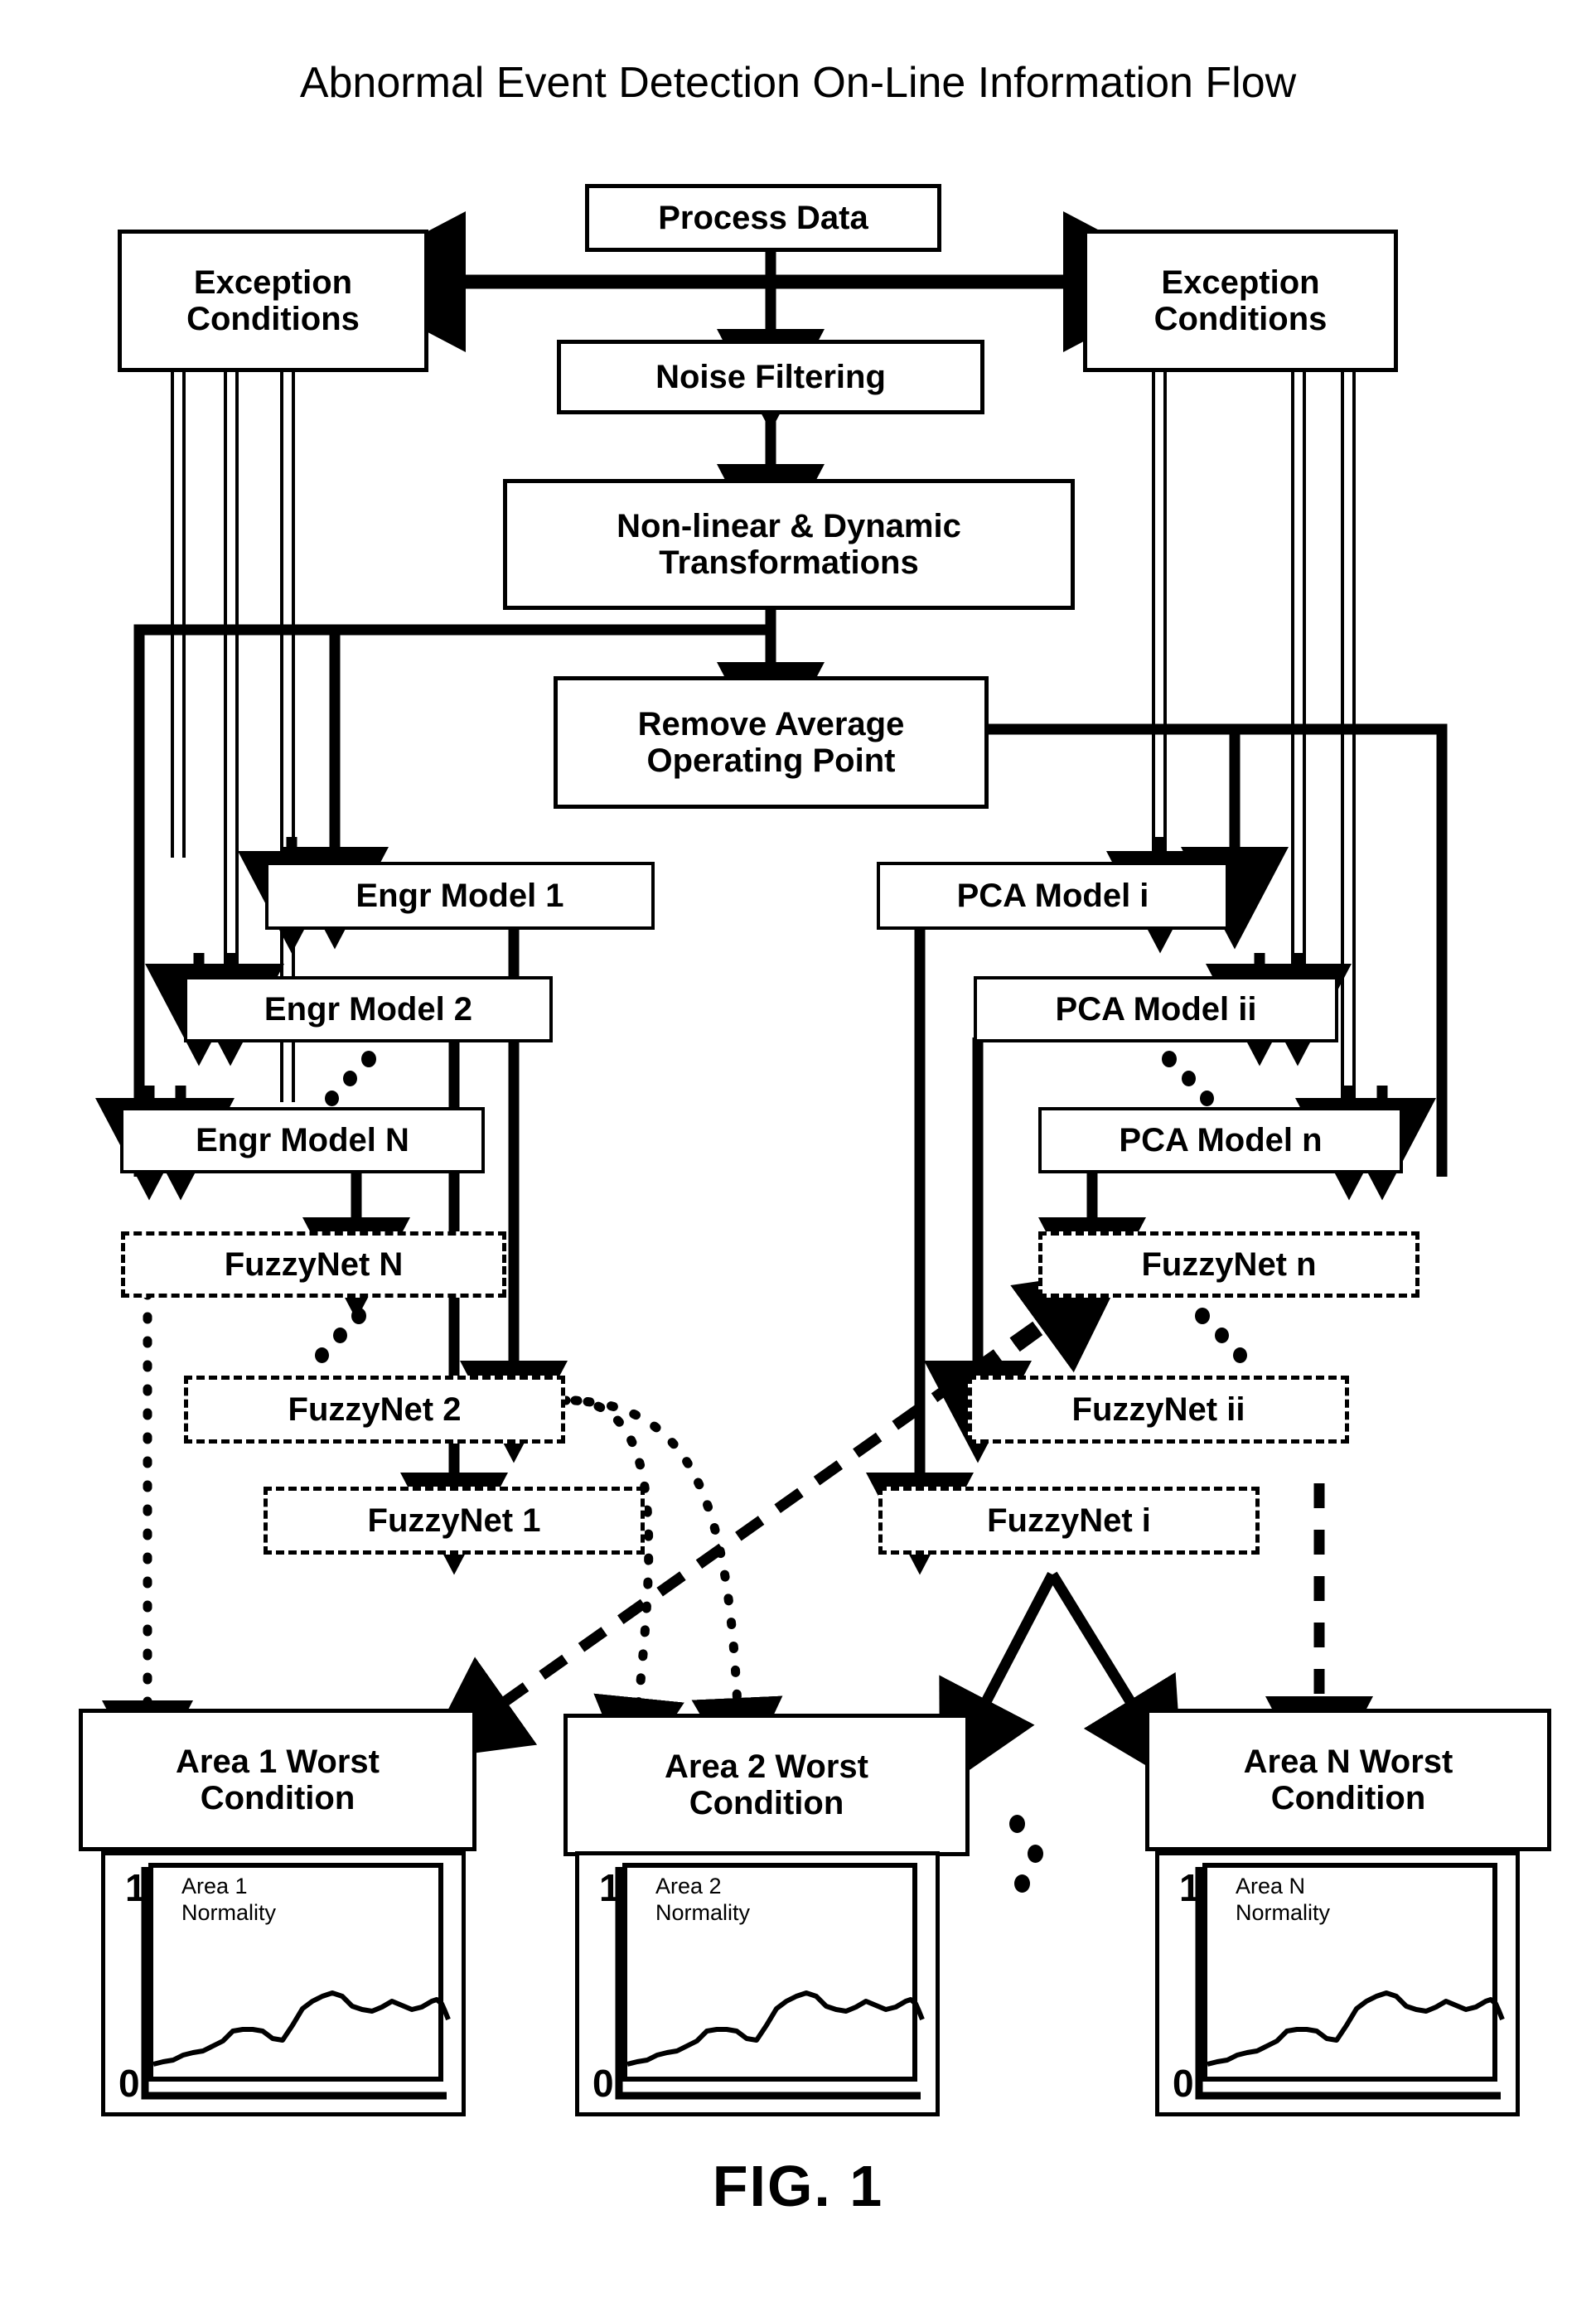 The image size is (1596, 2307). I want to click on node-fuzzynet-ii: FuzzyNet ii, so click(1158, 1410).